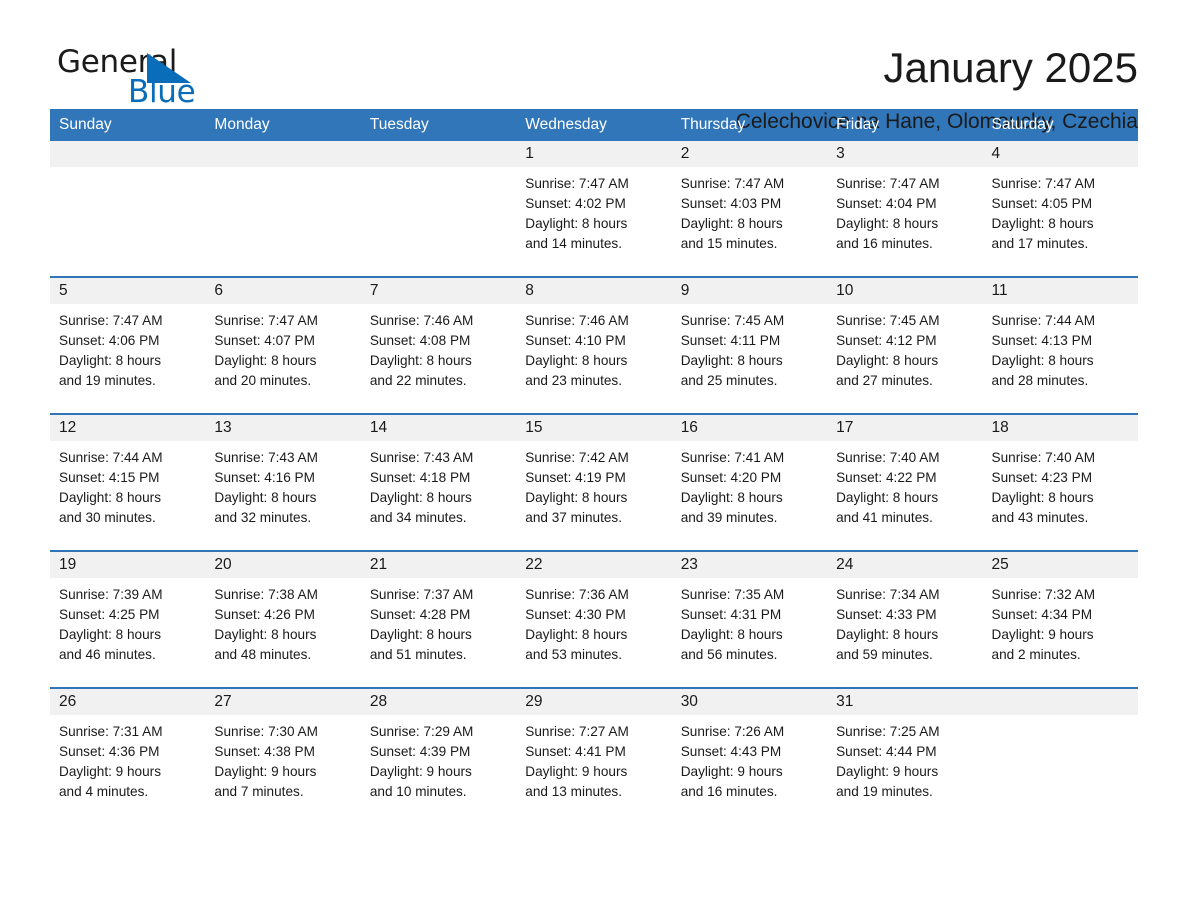 This screenshot has height=918, width=1188. I want to click on sunset-time: Sunset: 4:25 PM, so click(109, 614).